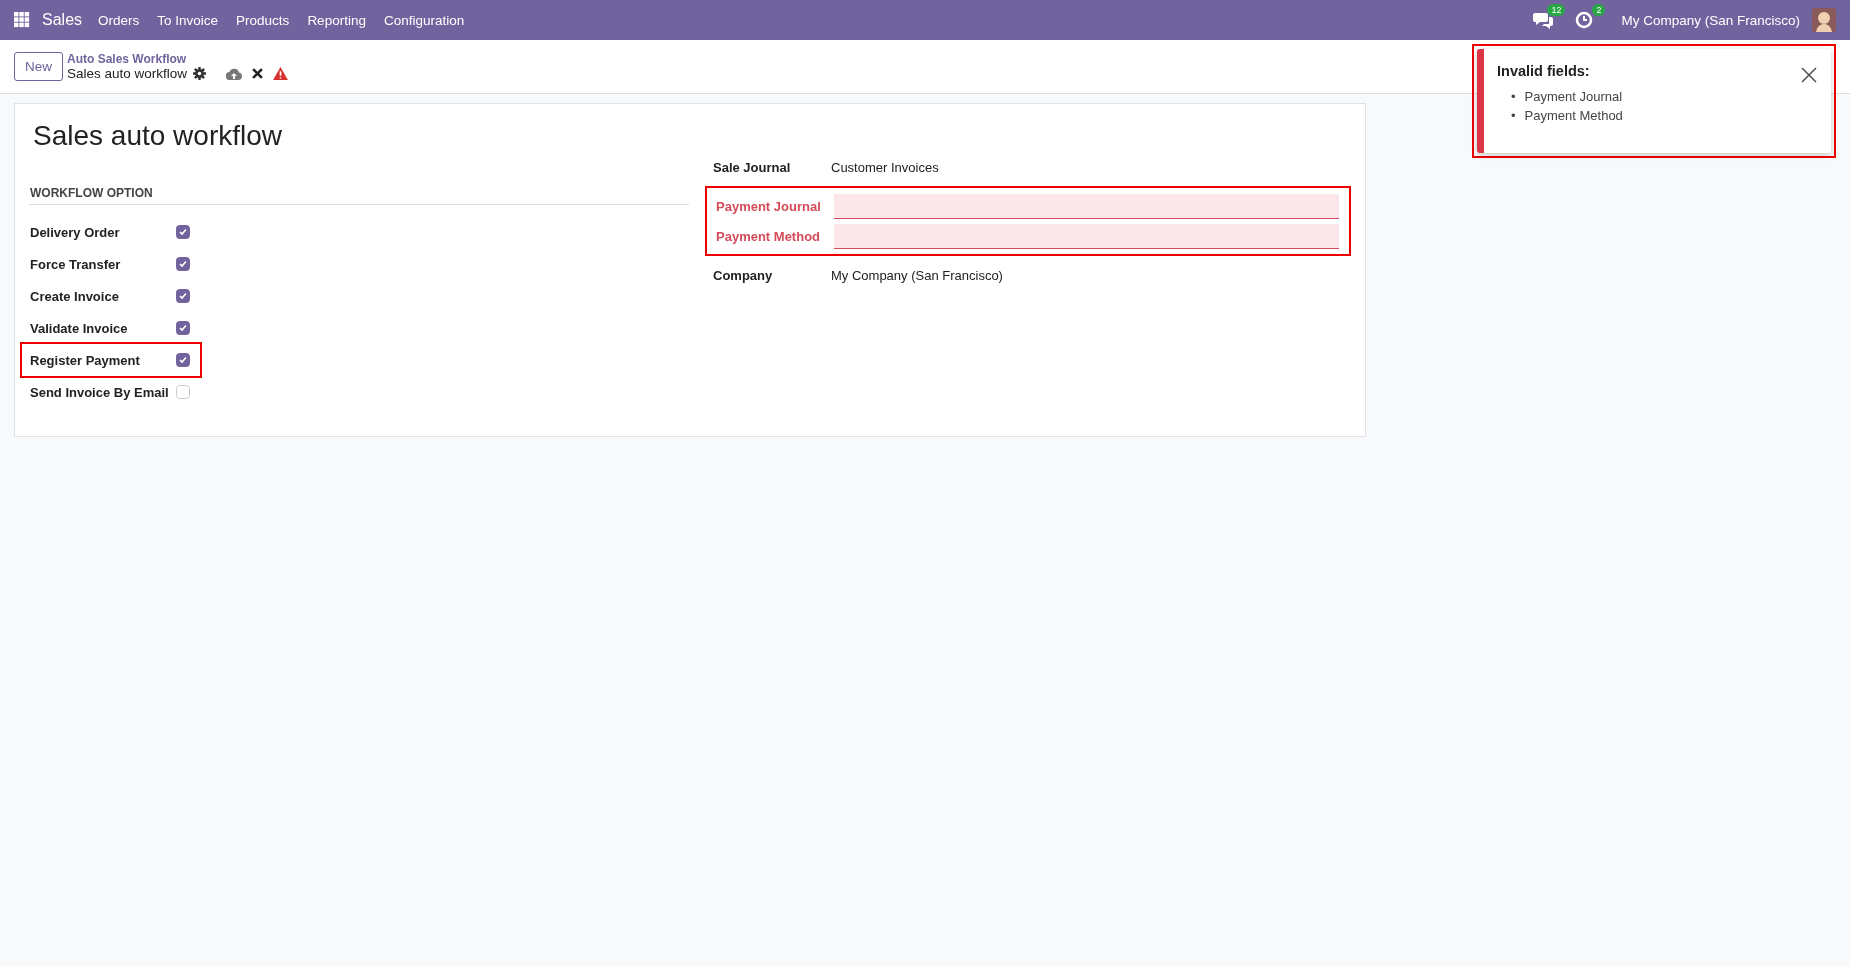 This screenshot has height=966, width=1850. Describe the element at coordinates (85, 360) in the screenshot. I see `option-label: Register Payment` at that location.